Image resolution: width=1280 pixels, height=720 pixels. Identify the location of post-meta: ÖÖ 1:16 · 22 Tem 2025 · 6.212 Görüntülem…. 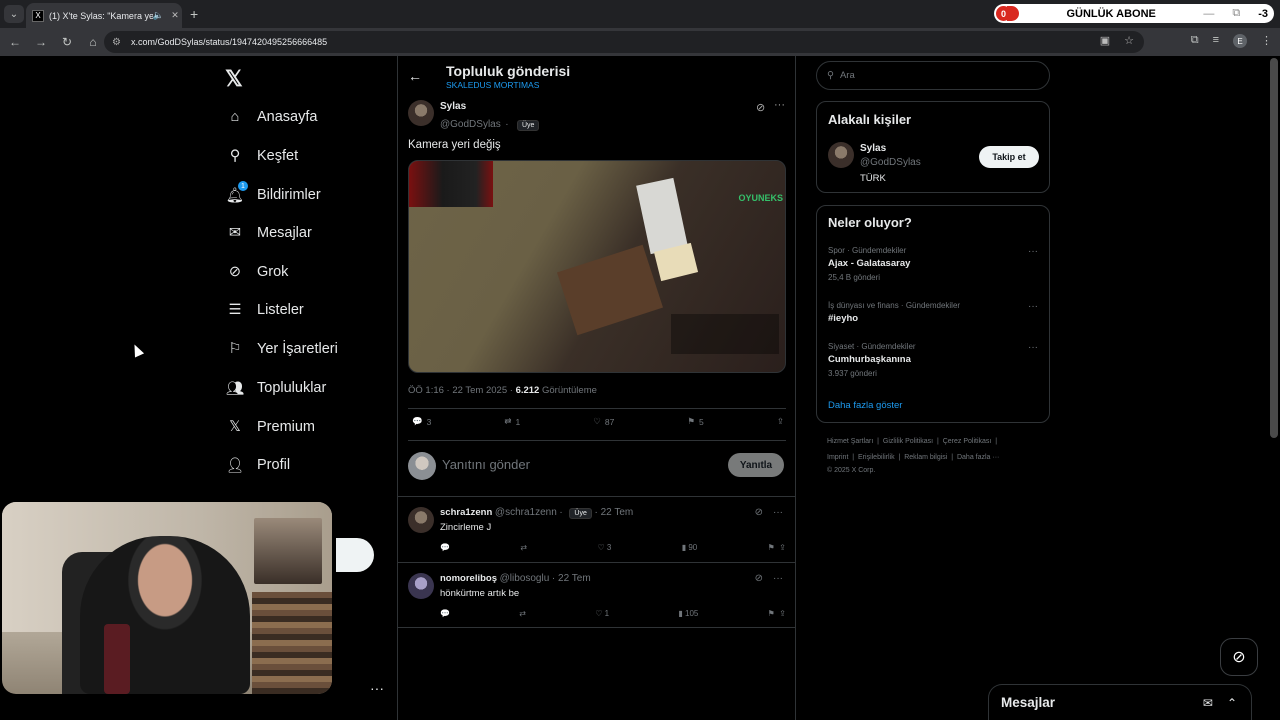
(502, 390).